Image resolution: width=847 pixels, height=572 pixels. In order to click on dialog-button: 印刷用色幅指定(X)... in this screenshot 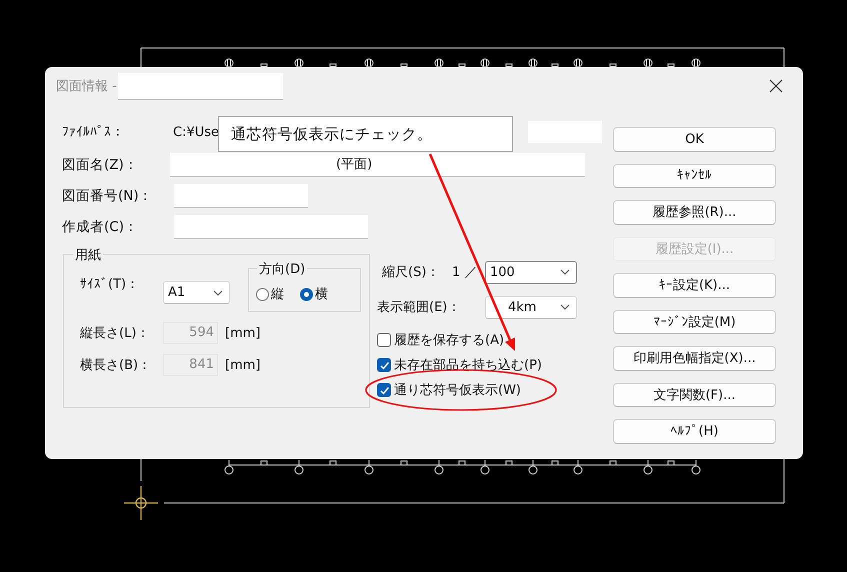, I will do `click(694, 358)`.